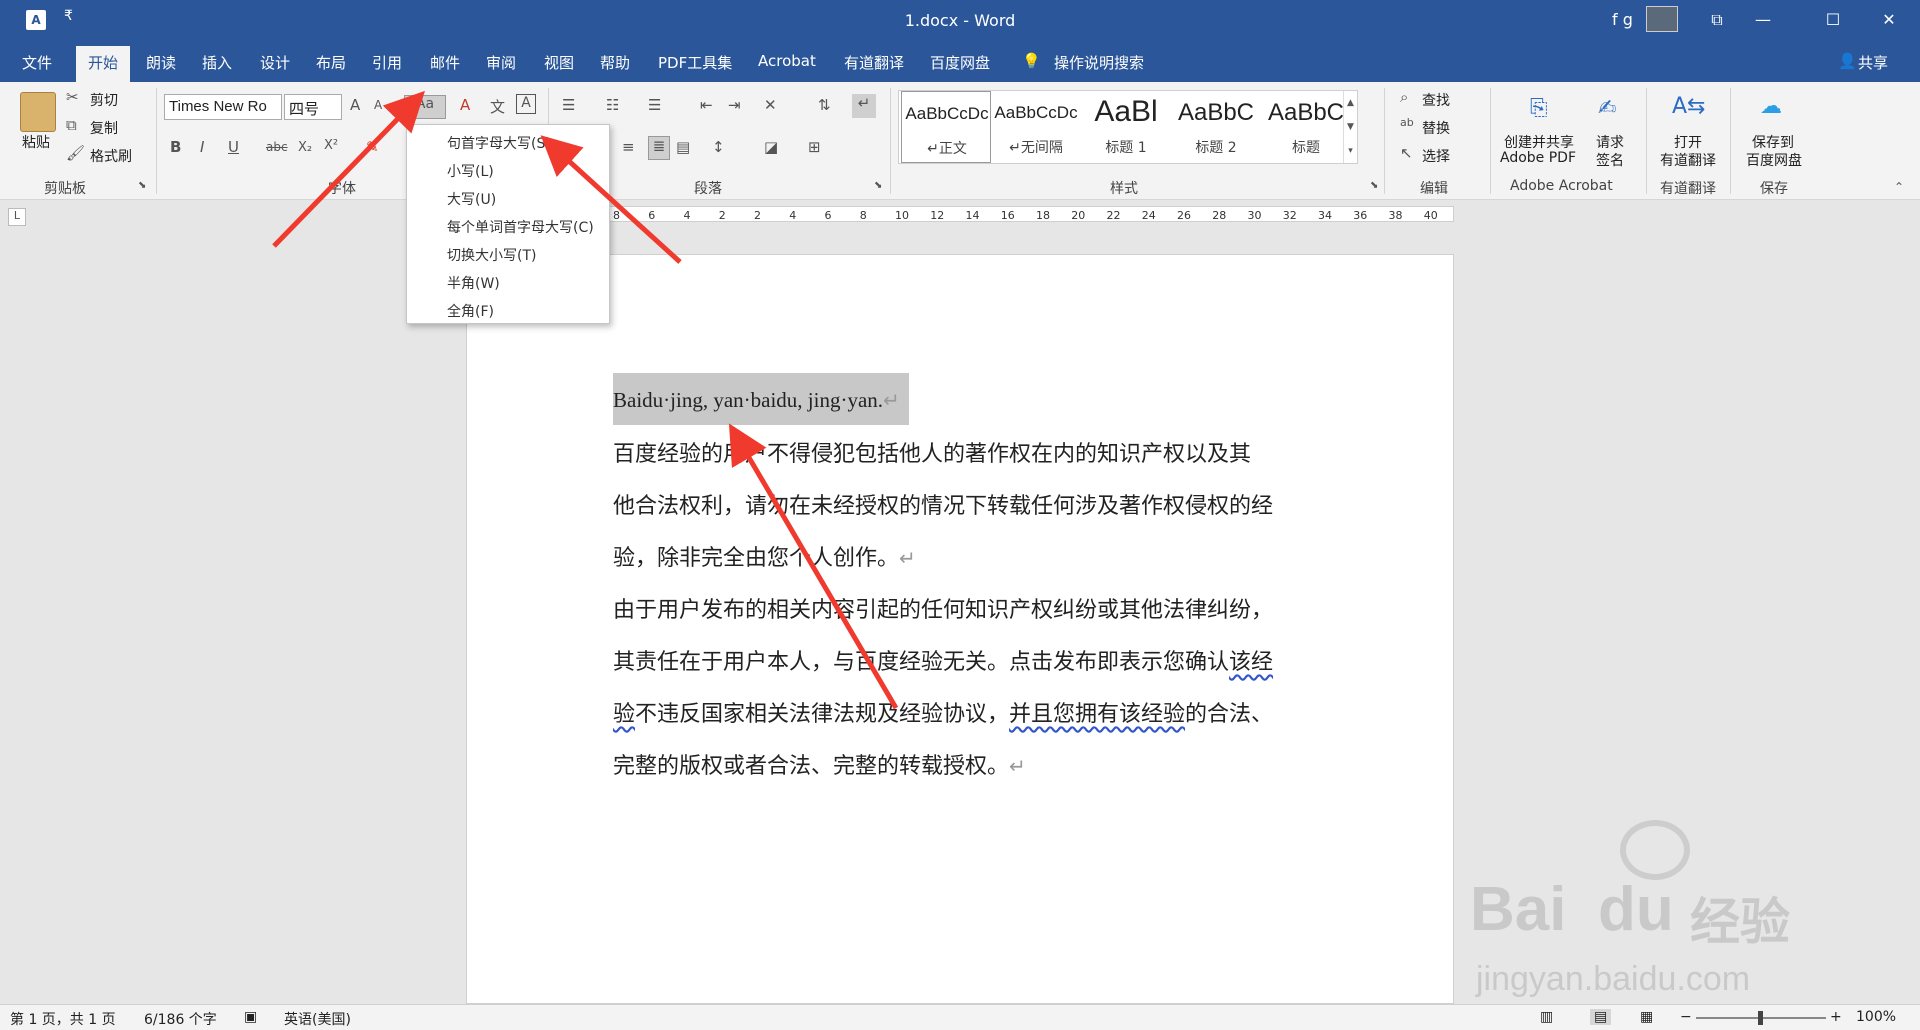  I want to click on menu-item-half-width: 半角(W), so click(473, 283).